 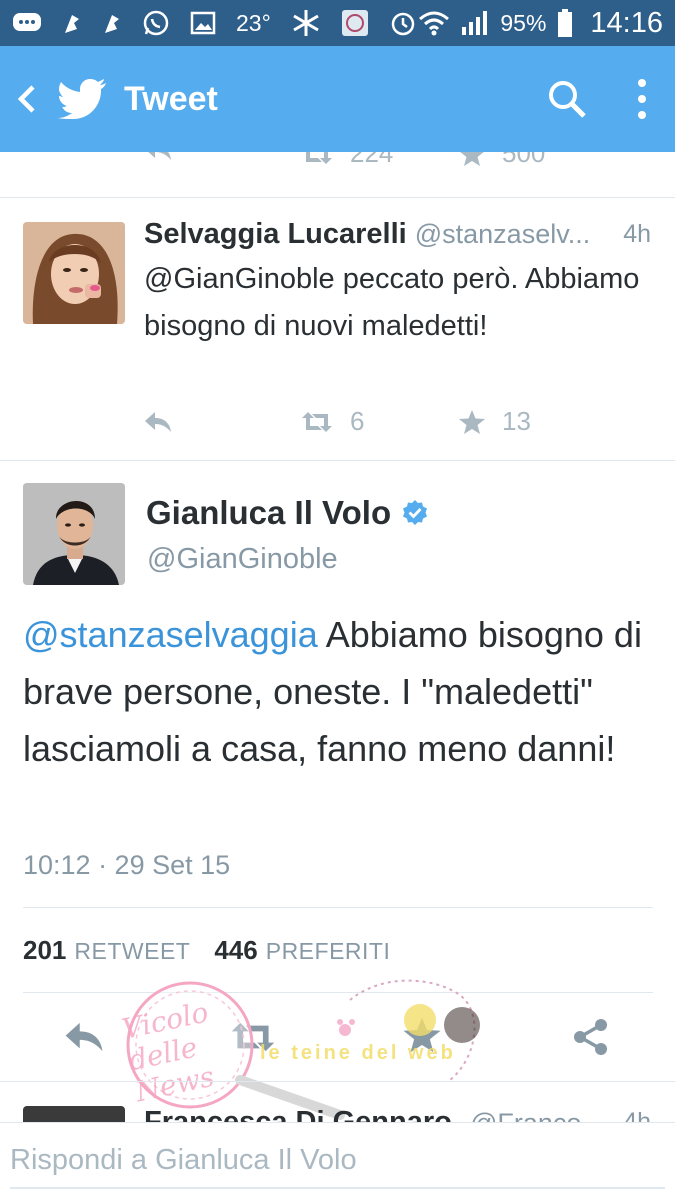 I want to click on gallery-icon, so click(x=203, y=23).